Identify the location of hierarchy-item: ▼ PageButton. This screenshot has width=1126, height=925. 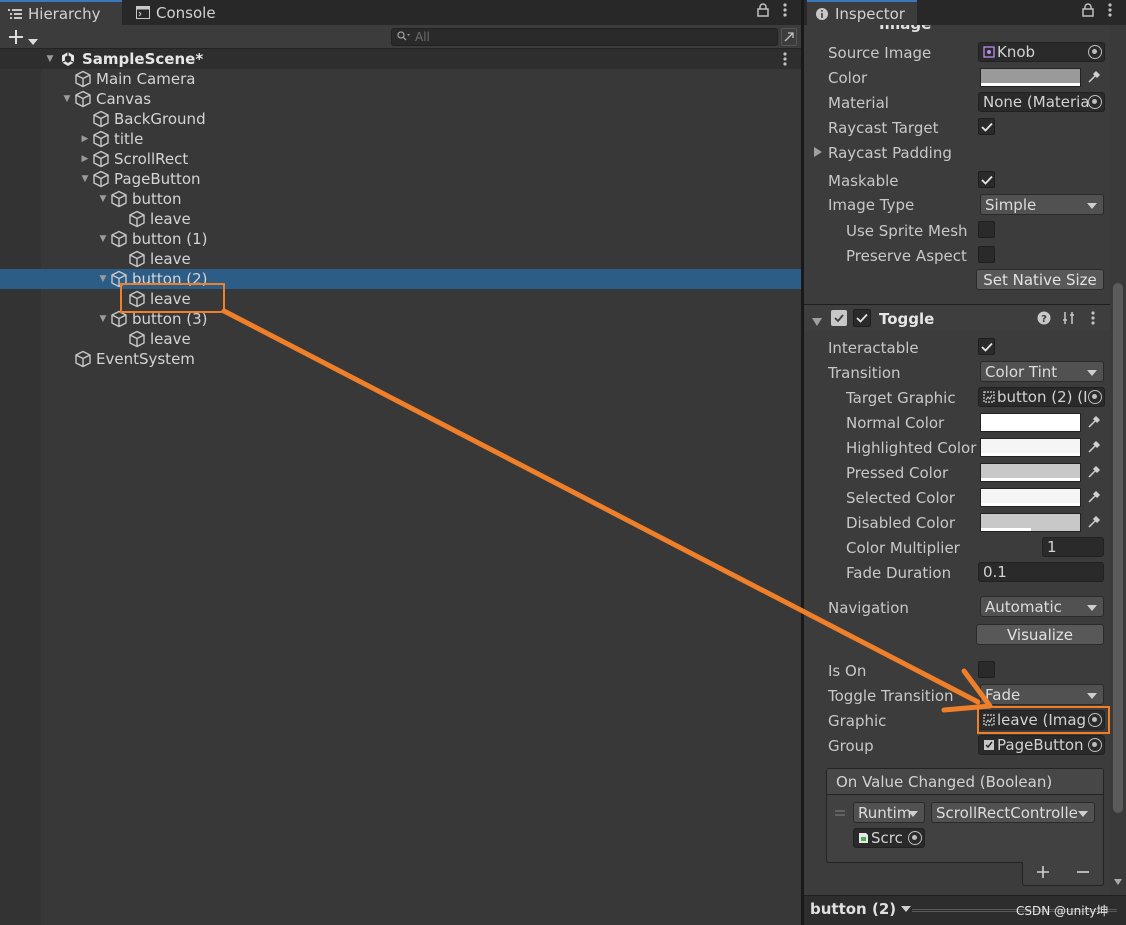
(400, 179).